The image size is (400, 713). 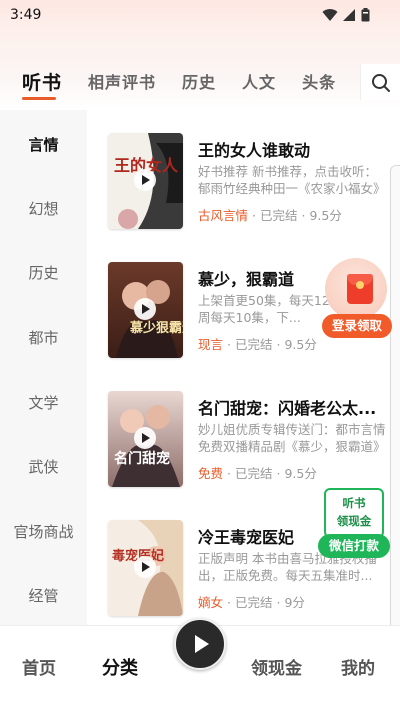 I want to click on tab-humanities: 人文, so click(x=259, y=83).